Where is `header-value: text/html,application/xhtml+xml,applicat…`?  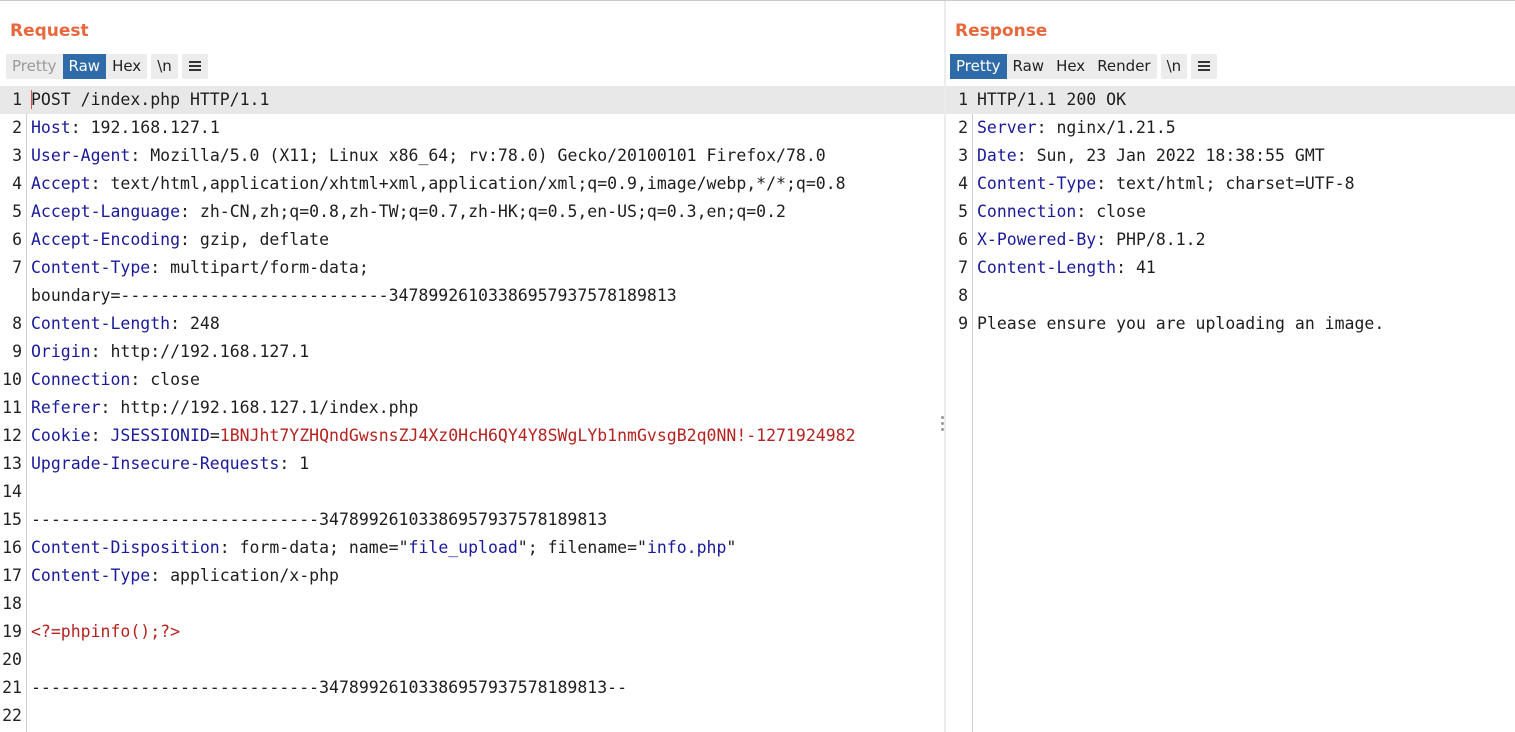 header-value: text/html,application/xhtml+xml,applicat… is located at coordinates (478, 183).